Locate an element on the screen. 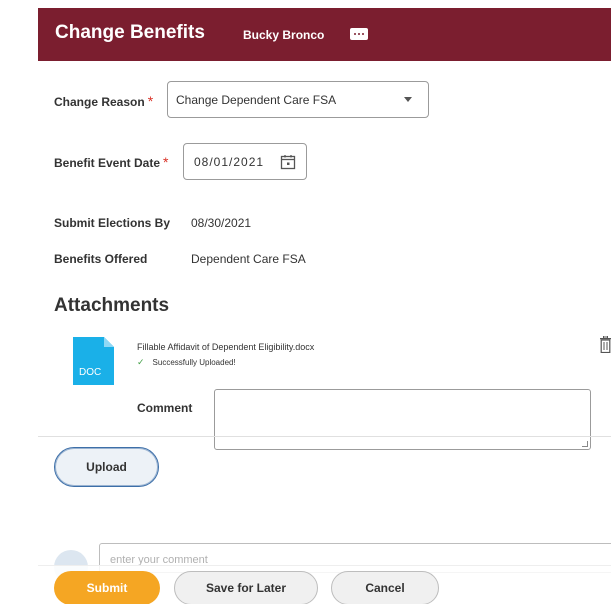  page-title: Change Benefits is located at coordinates (130, 32).